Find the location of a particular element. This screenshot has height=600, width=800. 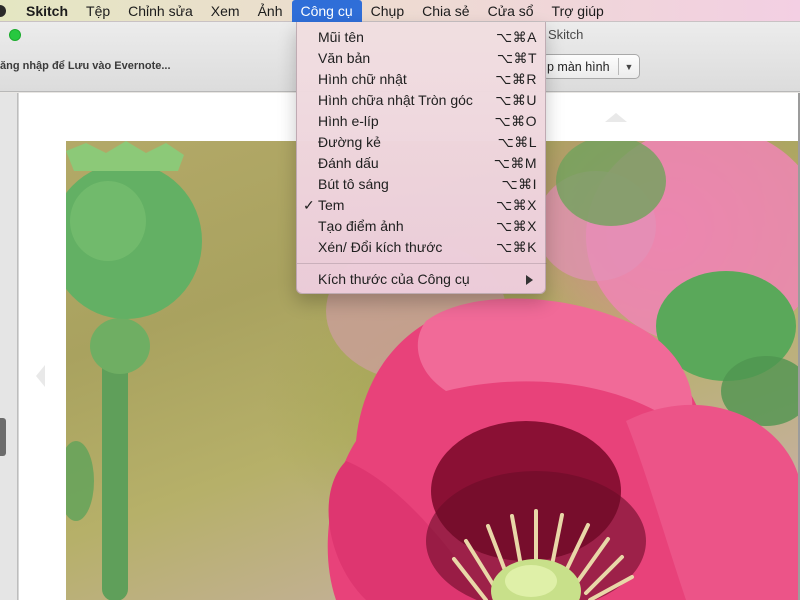

bud-stem is located at coordinates (115, 470).